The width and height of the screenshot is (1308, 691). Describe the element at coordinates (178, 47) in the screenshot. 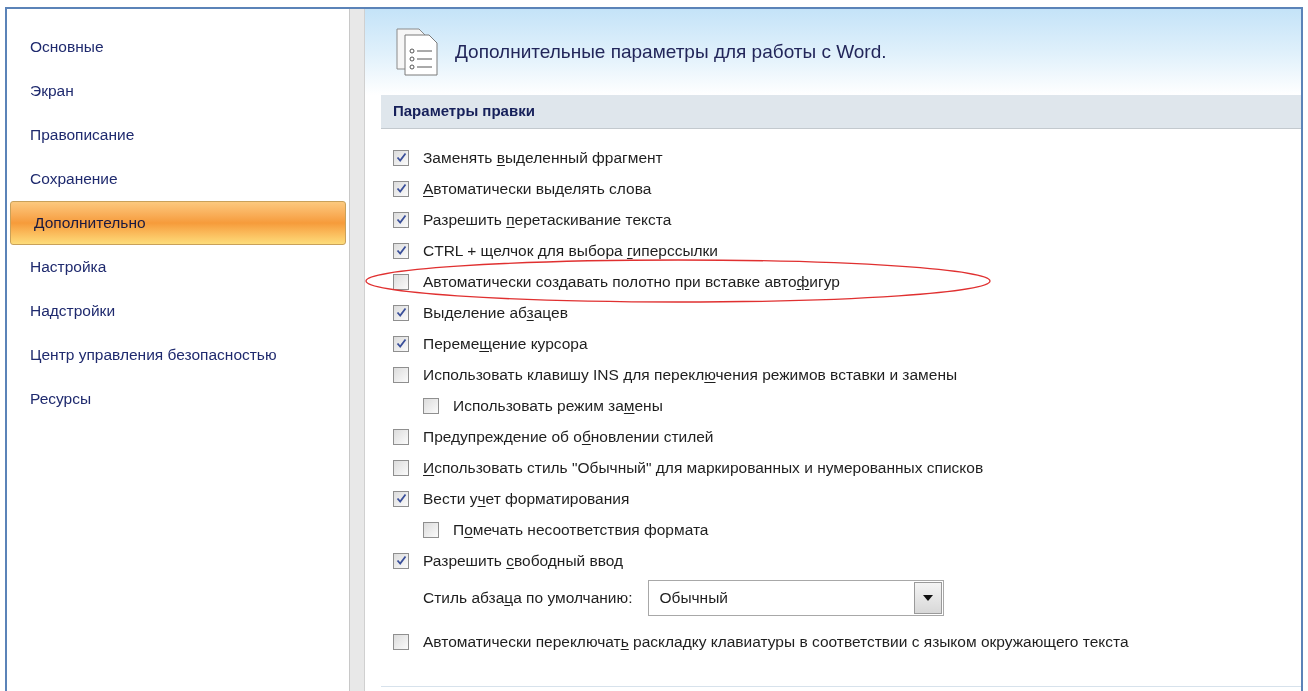

I see `sidebar-item: Основные` at that location.